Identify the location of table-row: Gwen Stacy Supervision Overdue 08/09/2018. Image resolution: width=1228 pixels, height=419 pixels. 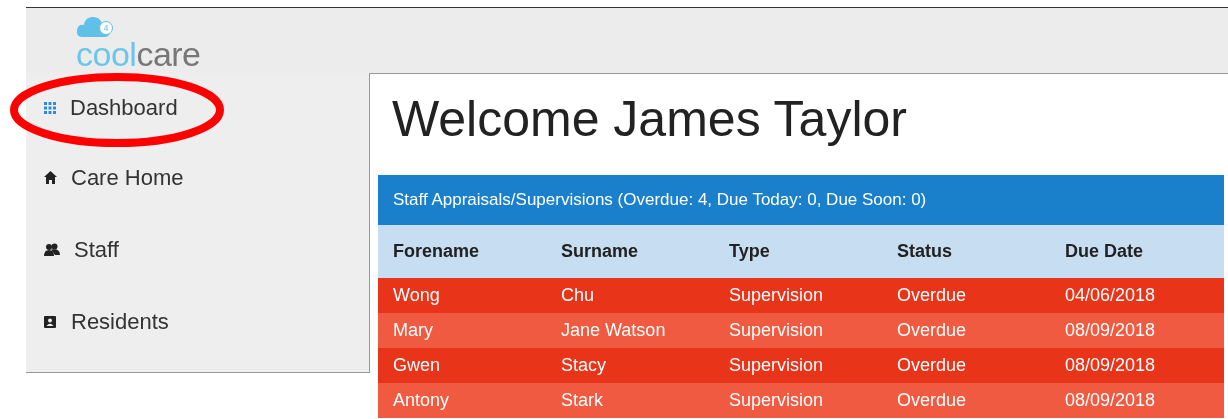
(801, 365).